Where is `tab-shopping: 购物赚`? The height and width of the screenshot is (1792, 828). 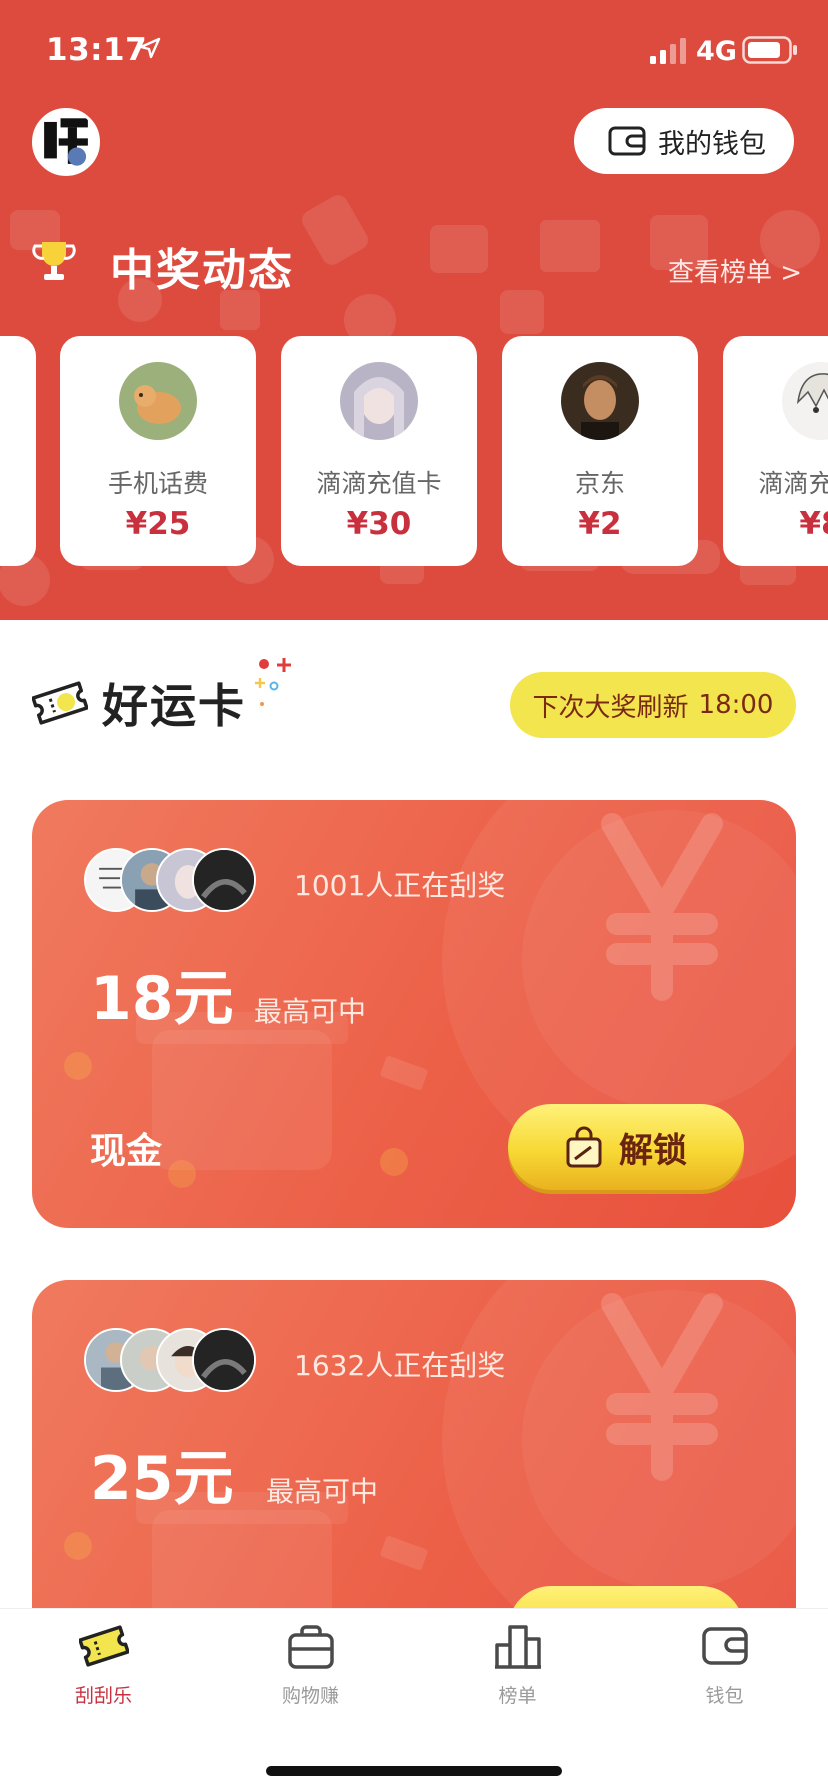 tab-shopping: 购物赚 is located at coordinates (310, 1664).